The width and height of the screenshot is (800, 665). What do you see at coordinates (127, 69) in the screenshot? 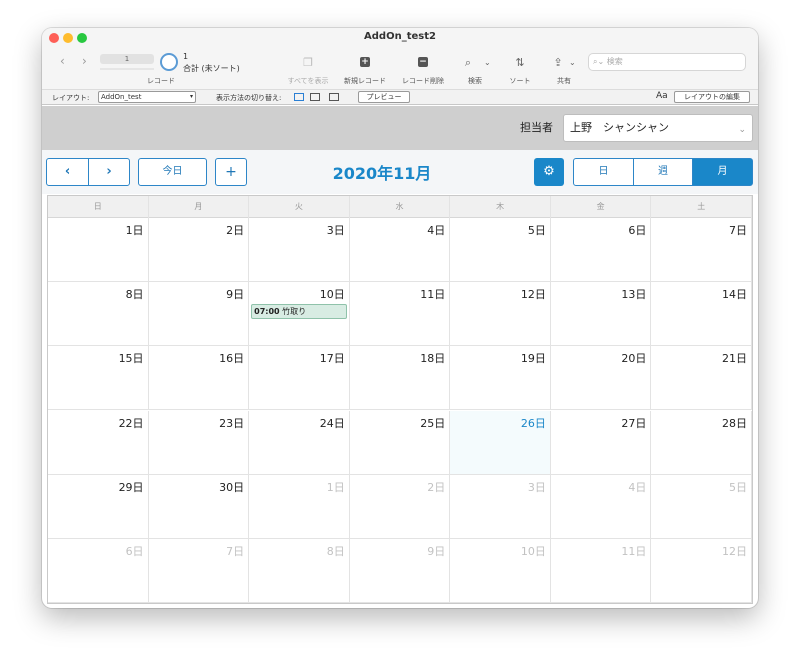
I see `record-slider` at bounding box center [127, 69].